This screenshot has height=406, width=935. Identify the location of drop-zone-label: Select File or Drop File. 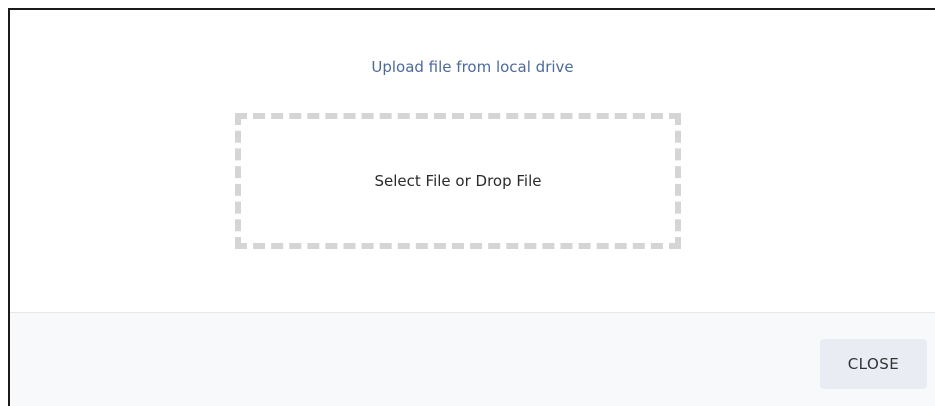
(458, 181).